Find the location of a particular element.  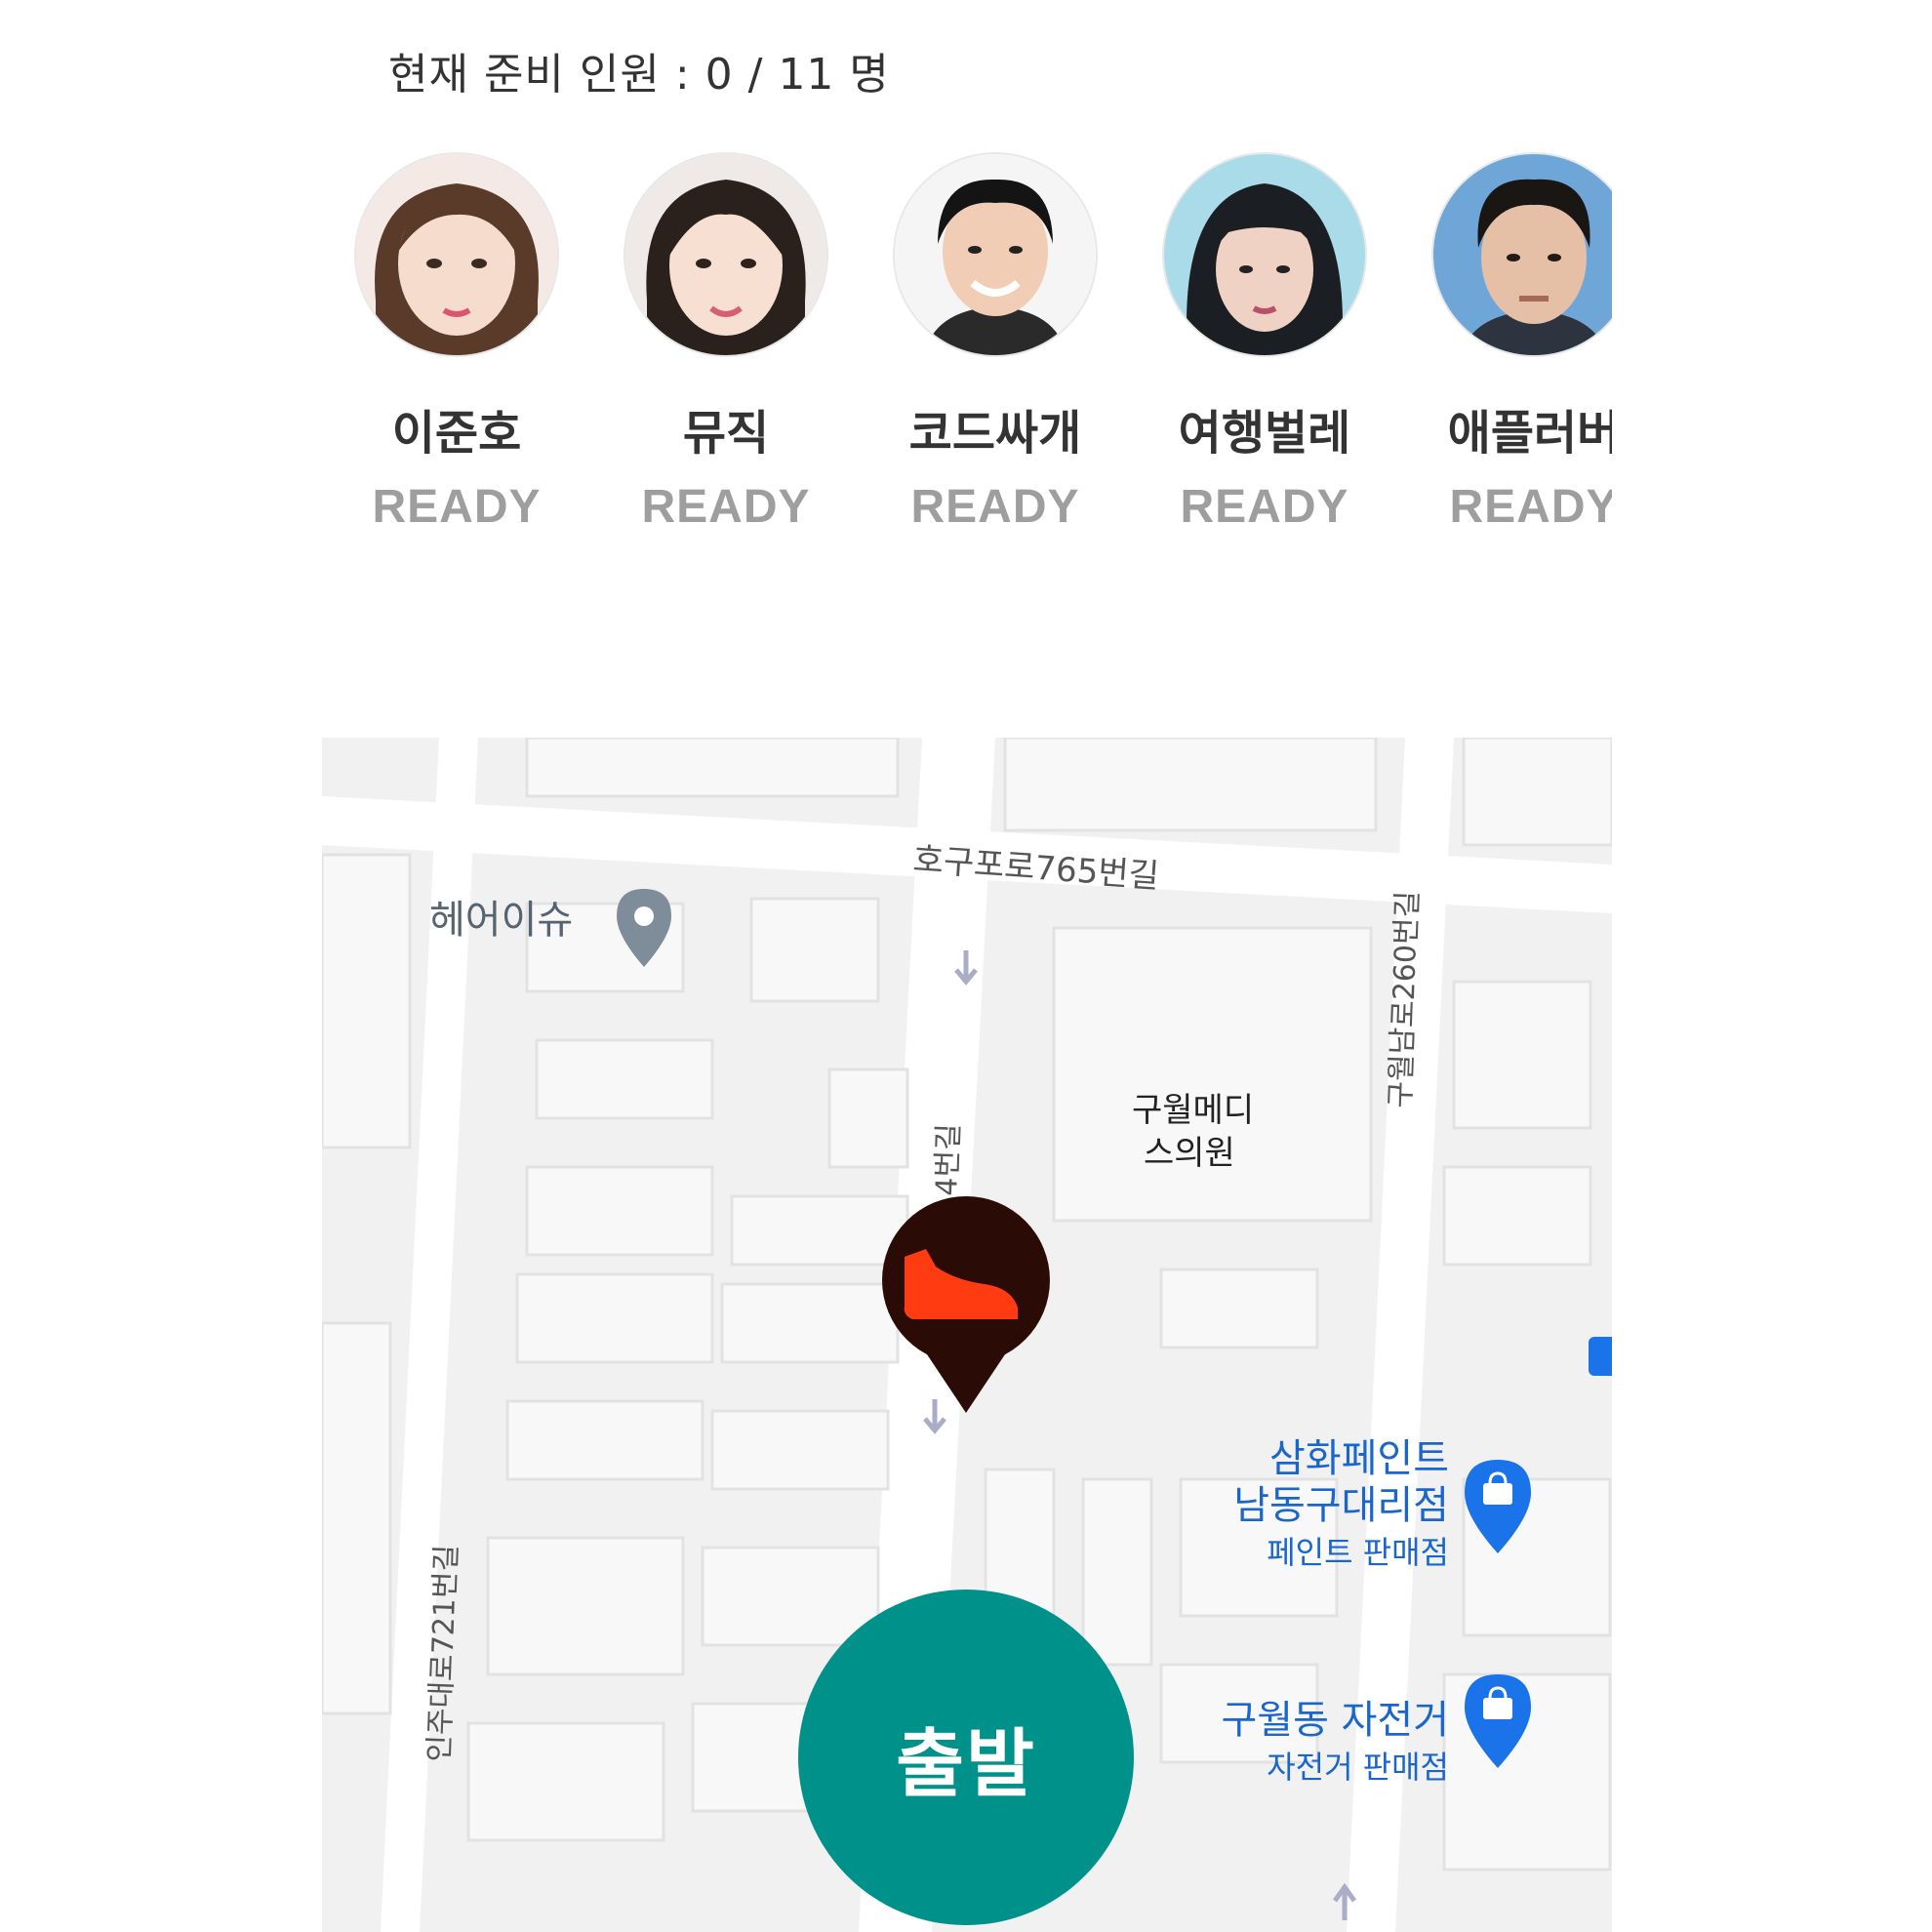

member-name: 이준호 is located at coordinates (456, 433).